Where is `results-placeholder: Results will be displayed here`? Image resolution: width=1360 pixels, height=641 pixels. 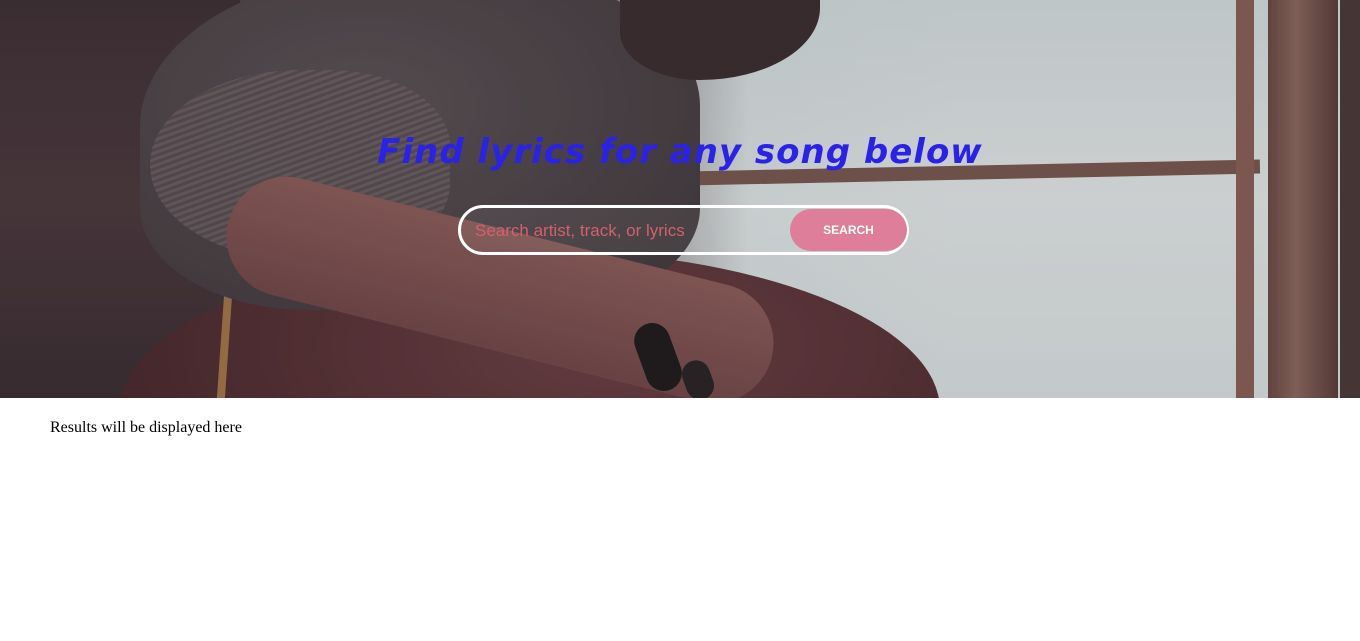 results-placeholder: Results will be displayed here is located at coordinates (146, 427).